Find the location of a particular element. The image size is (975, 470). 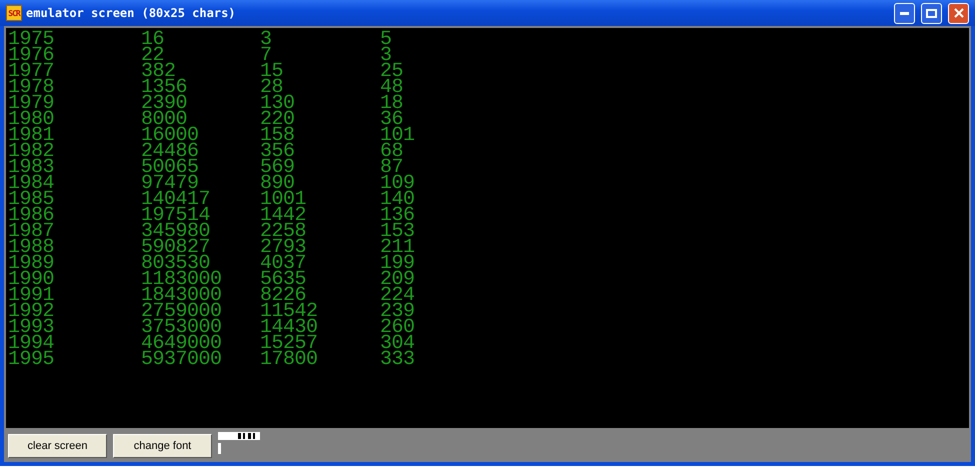

minimize-icon is located at coordinates (904, 13).